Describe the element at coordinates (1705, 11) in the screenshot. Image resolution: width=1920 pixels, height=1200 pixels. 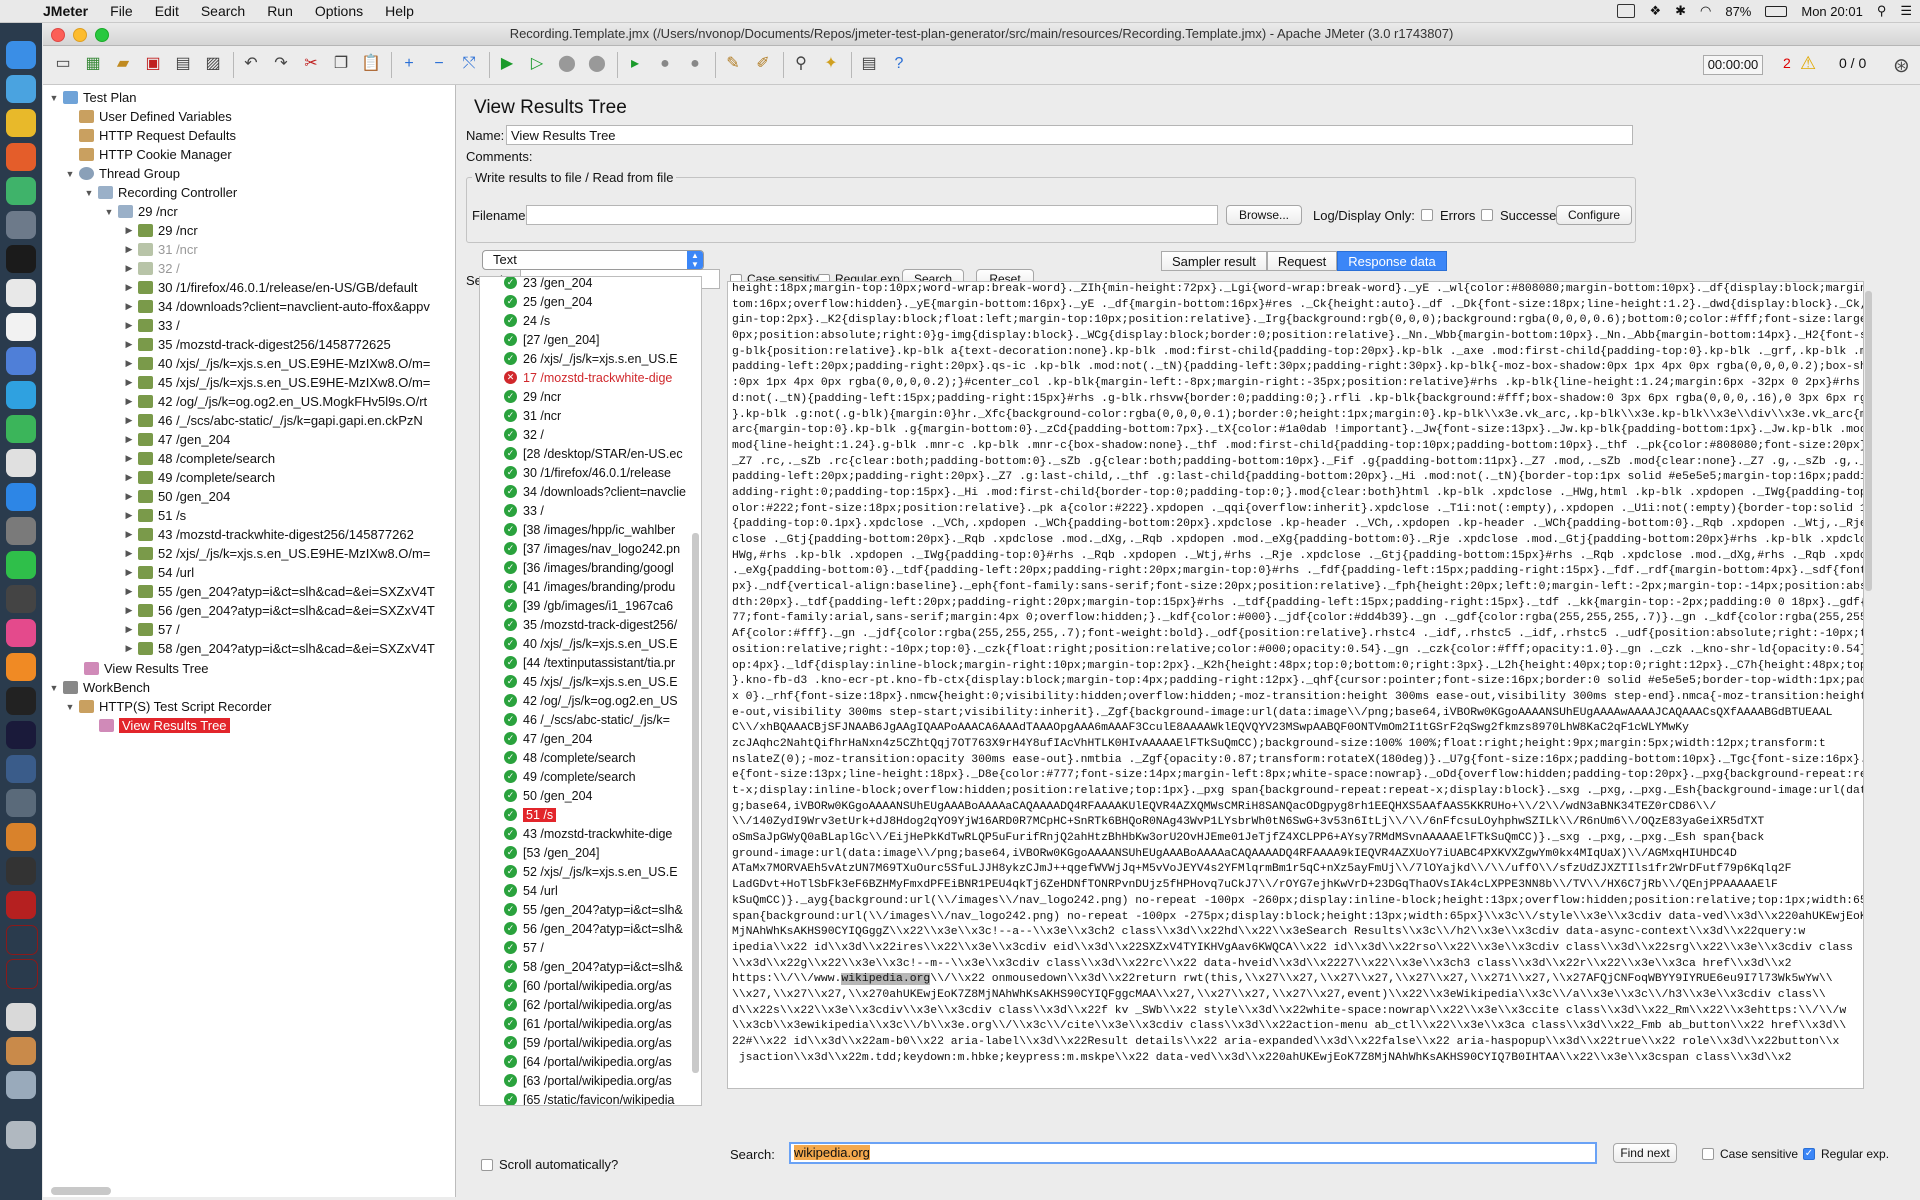
I see `wifi-icon: ◠` at that location.